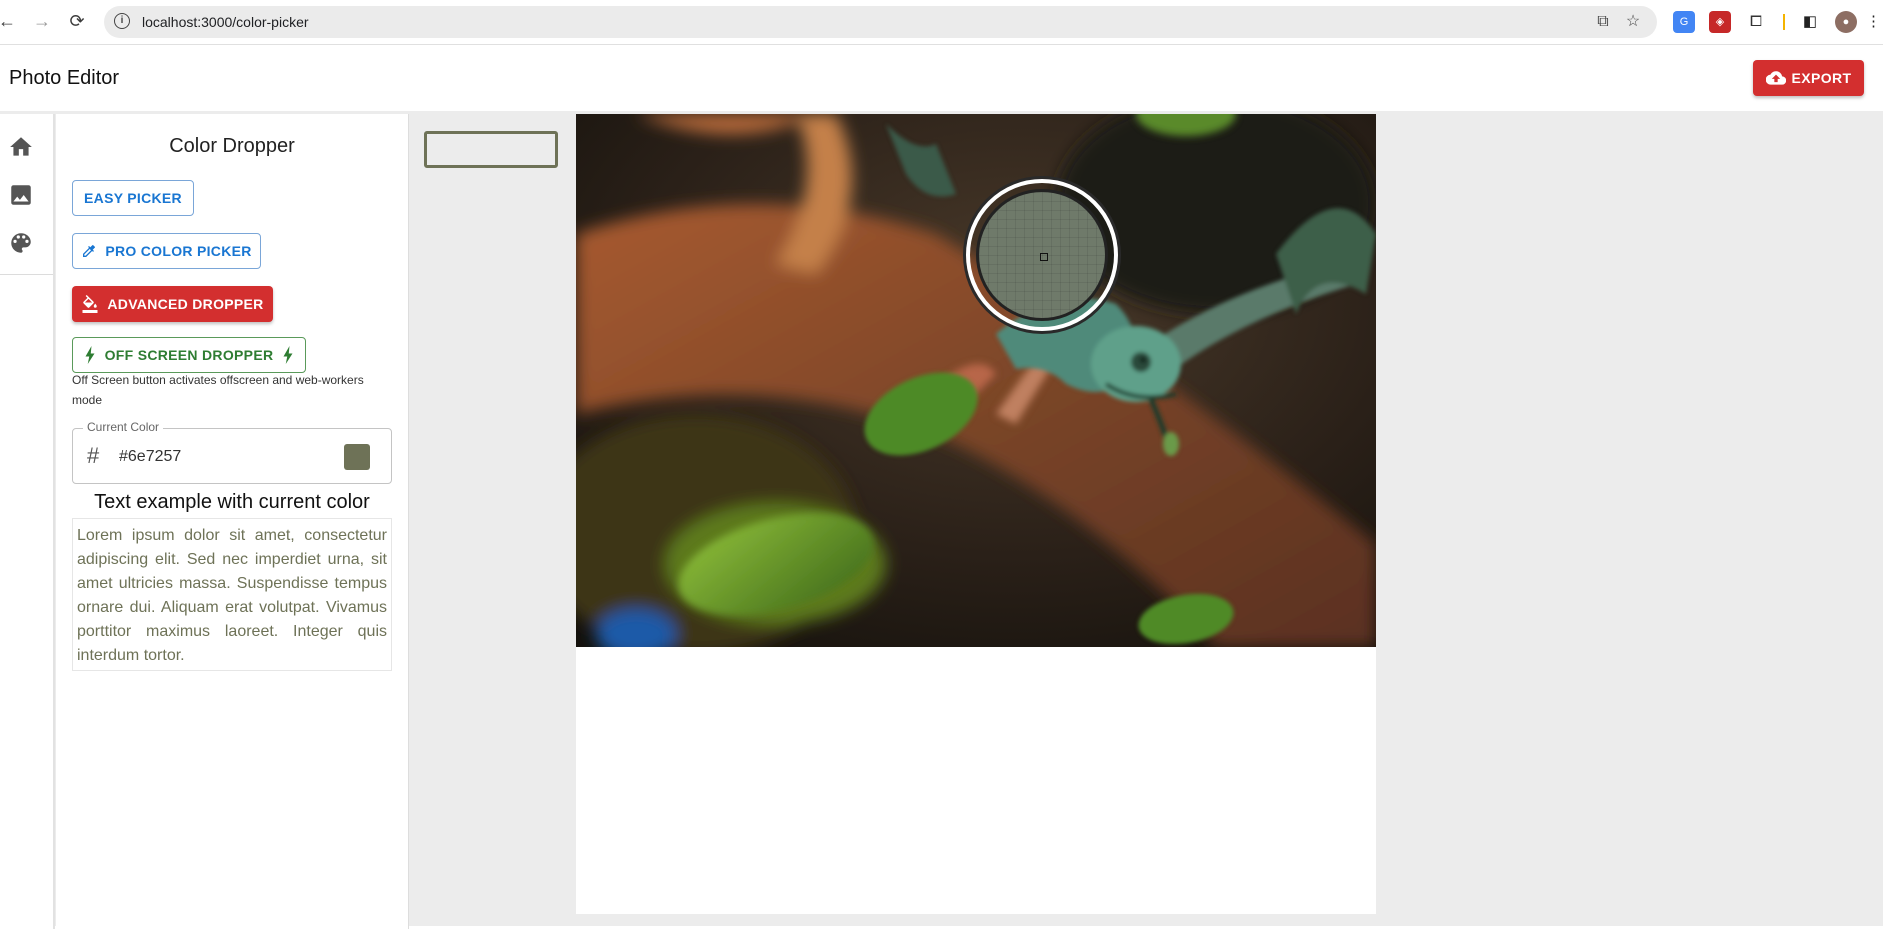 The image size is (1883, 929). I want to click on easy-picker-label: EASY PICKER, so click(133, 198).